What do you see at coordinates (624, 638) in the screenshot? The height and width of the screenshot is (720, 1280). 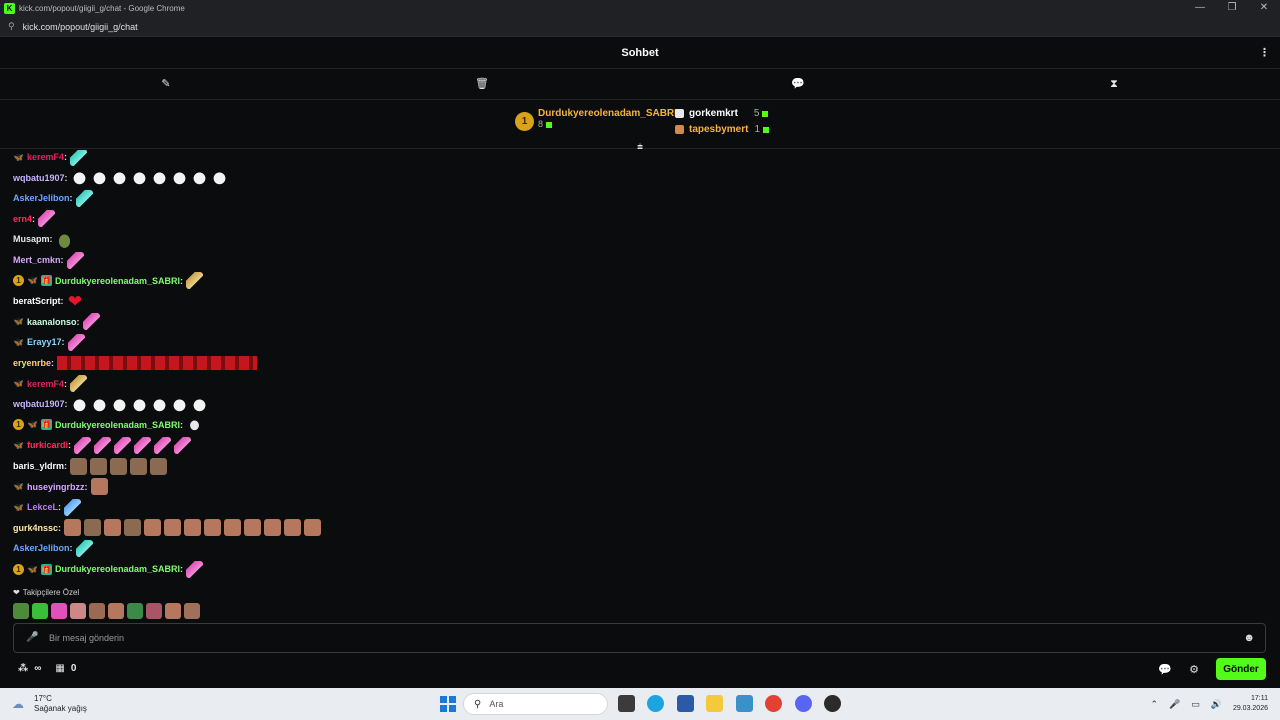 I see `message-input` at bounding box center [624, 638].